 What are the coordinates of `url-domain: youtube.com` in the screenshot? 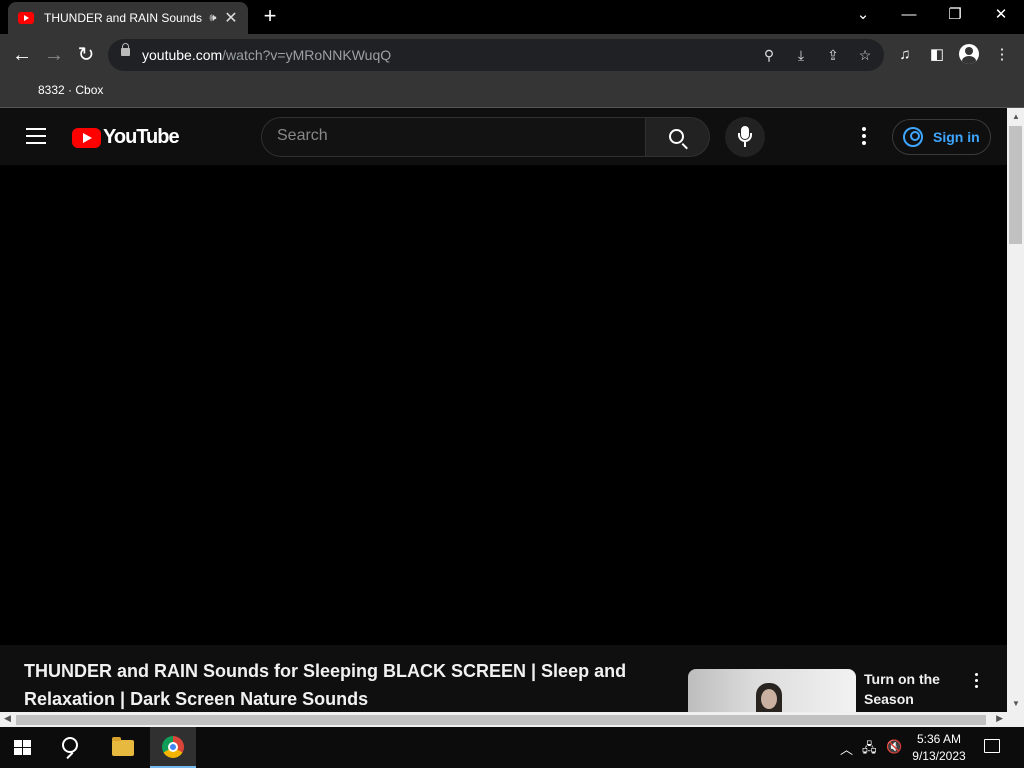 It's located at (182, 55).